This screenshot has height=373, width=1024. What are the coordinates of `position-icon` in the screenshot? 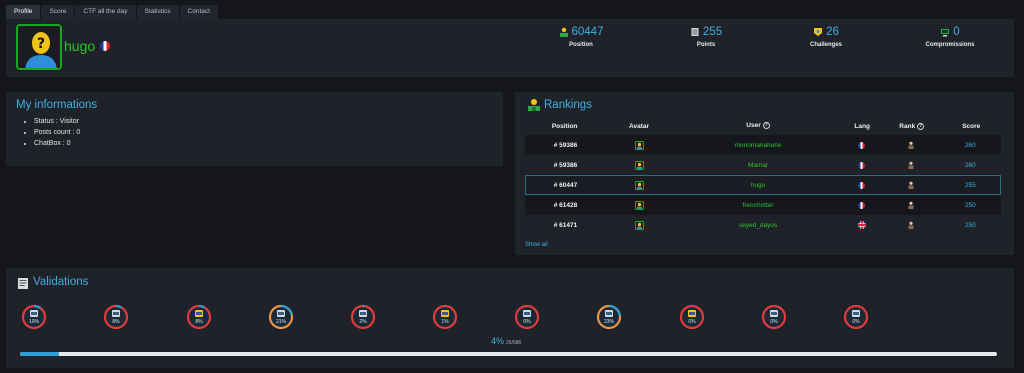 It's located at (563, 32).